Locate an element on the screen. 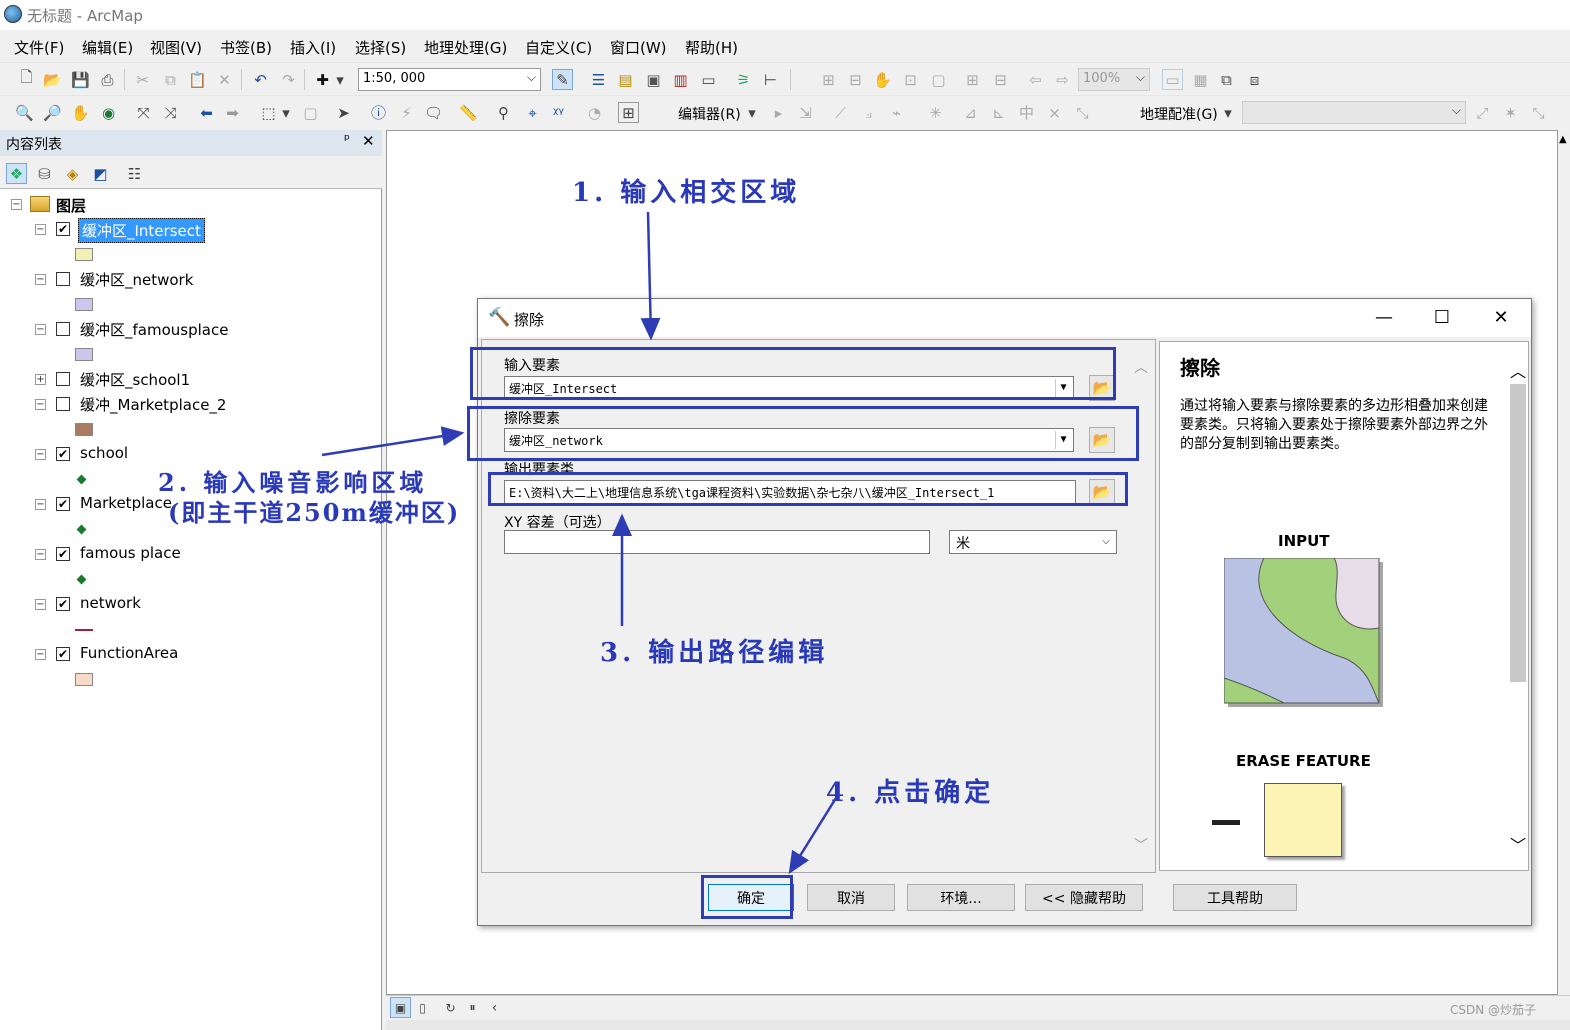 Image resolution: width=1570 pixels, height=1030 pixels. search-window-icon: ▣ is located at coordinates (653, 79).